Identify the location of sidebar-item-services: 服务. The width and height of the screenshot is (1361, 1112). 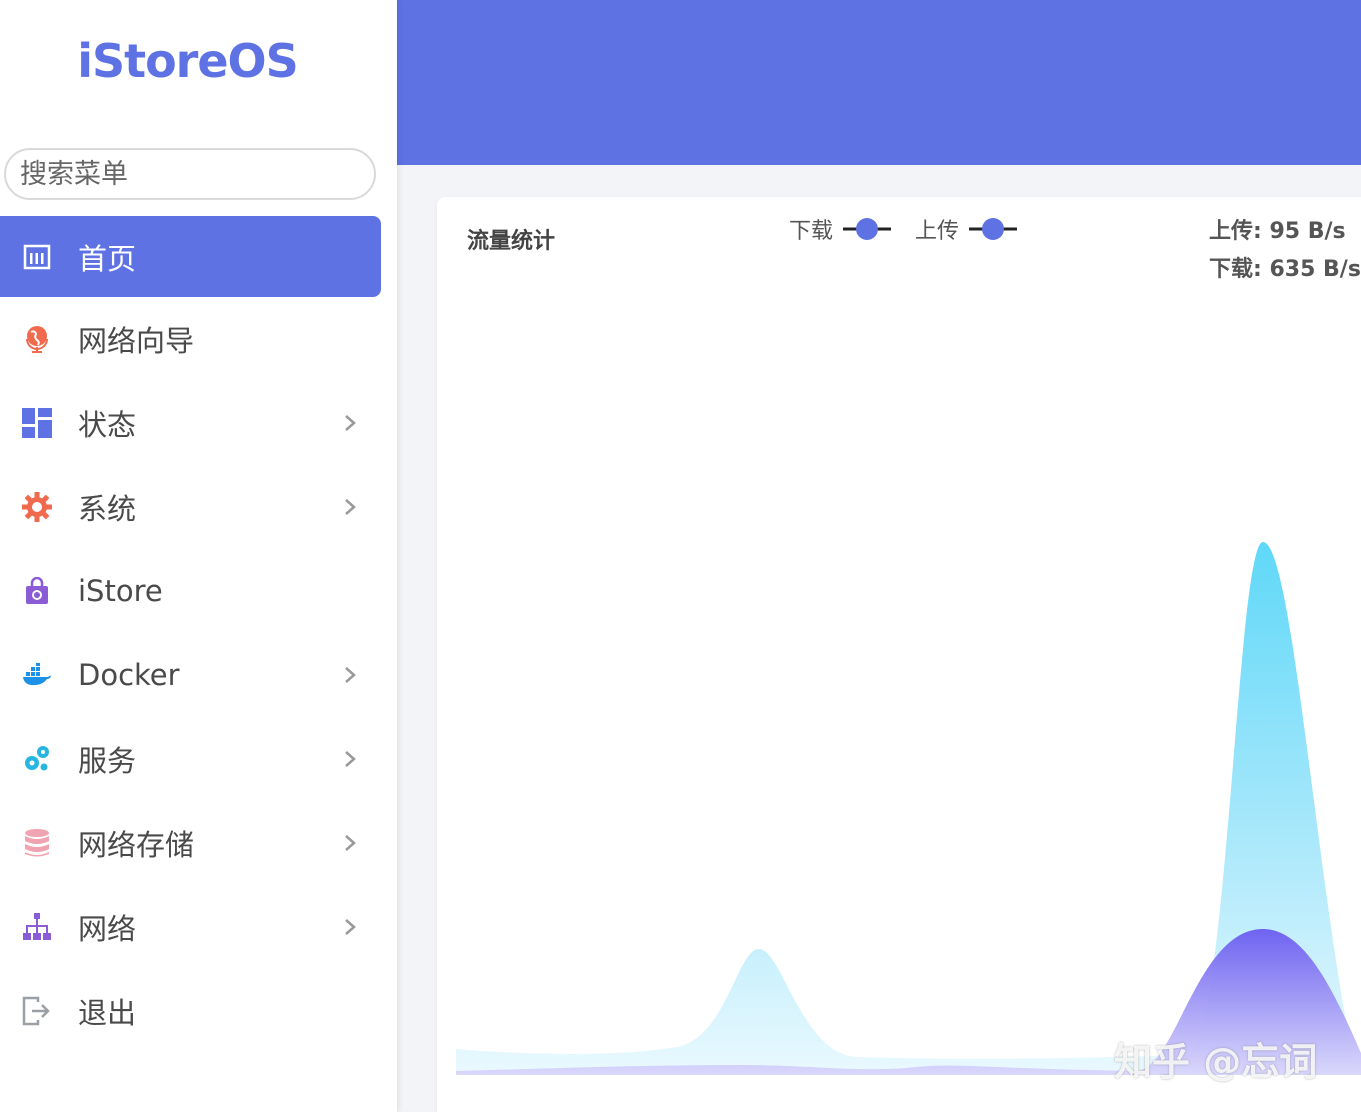
(190, 759).